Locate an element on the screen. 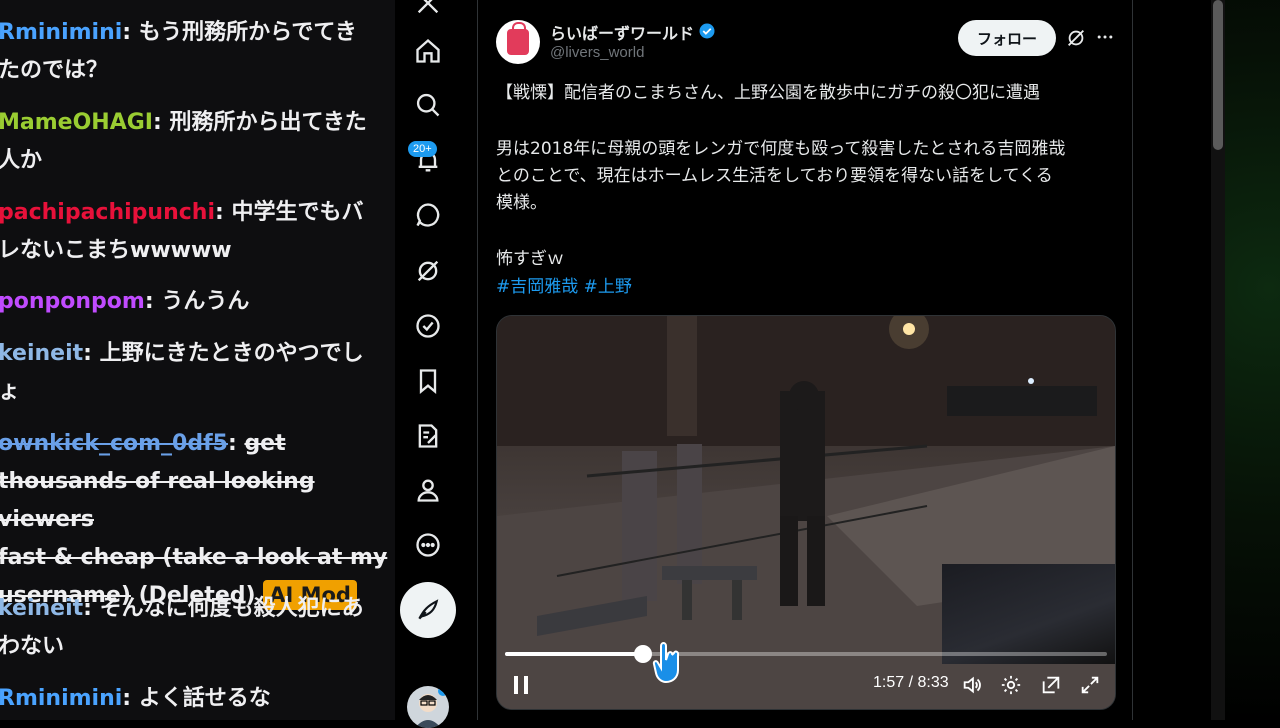 This screenshot has width=1280, height=728. chat-text: ょ is located at coordinates (10, 391).